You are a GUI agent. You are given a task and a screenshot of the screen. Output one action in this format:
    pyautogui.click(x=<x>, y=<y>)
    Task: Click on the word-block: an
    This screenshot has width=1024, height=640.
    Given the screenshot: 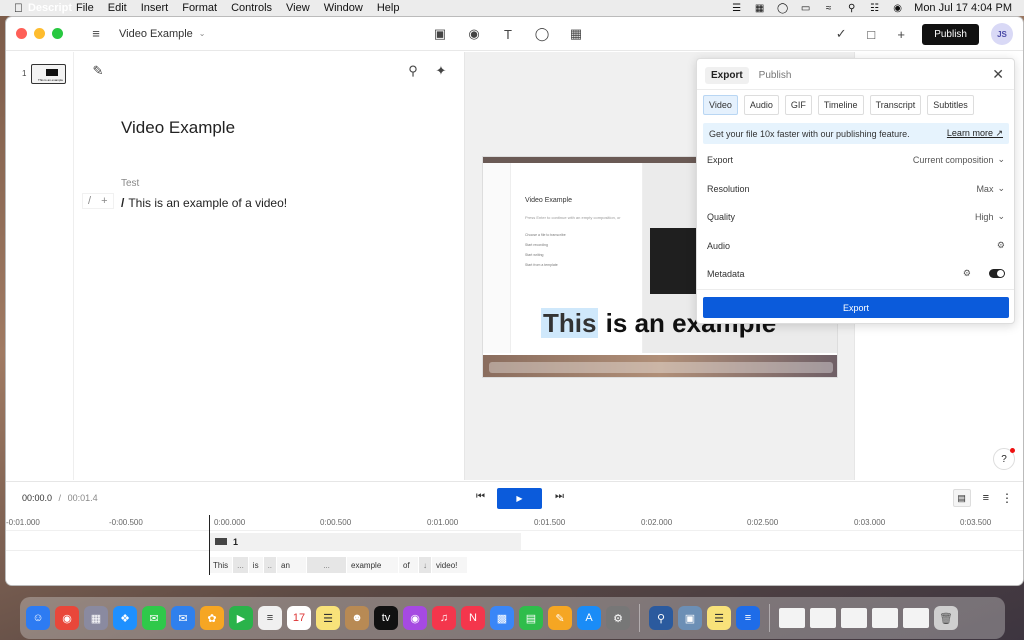 What is the action you would take?
    pyautogui.click(x=292, y=565)
    